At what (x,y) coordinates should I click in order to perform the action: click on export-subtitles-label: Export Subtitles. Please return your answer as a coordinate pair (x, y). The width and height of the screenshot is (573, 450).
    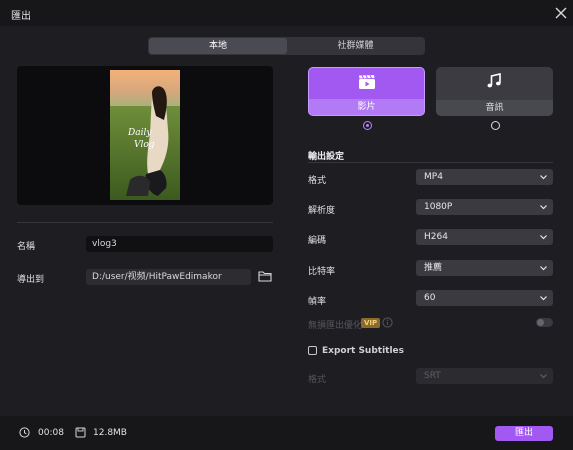
    Looking at the image, I should click on (363, 351).